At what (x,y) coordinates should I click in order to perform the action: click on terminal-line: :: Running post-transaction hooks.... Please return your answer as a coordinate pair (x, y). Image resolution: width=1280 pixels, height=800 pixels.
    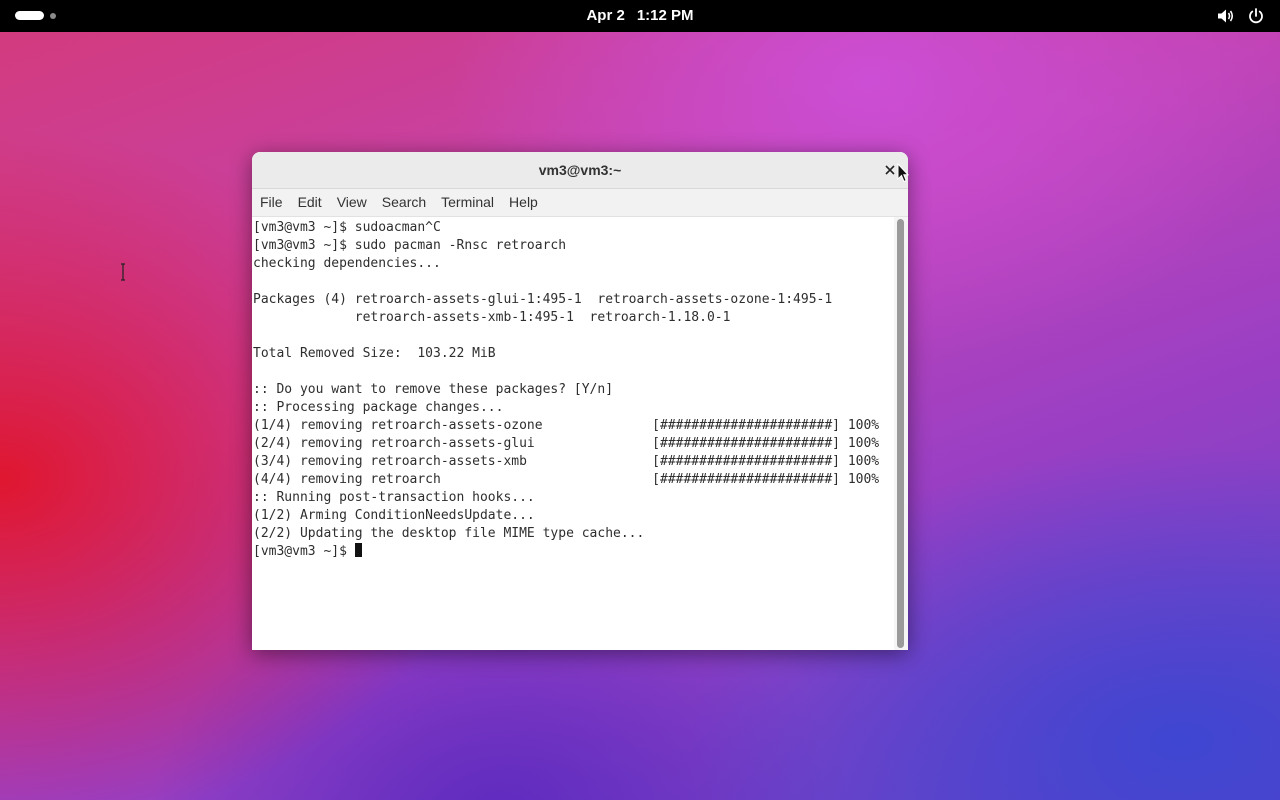
    Looking at the image, I should click on (394, 497).